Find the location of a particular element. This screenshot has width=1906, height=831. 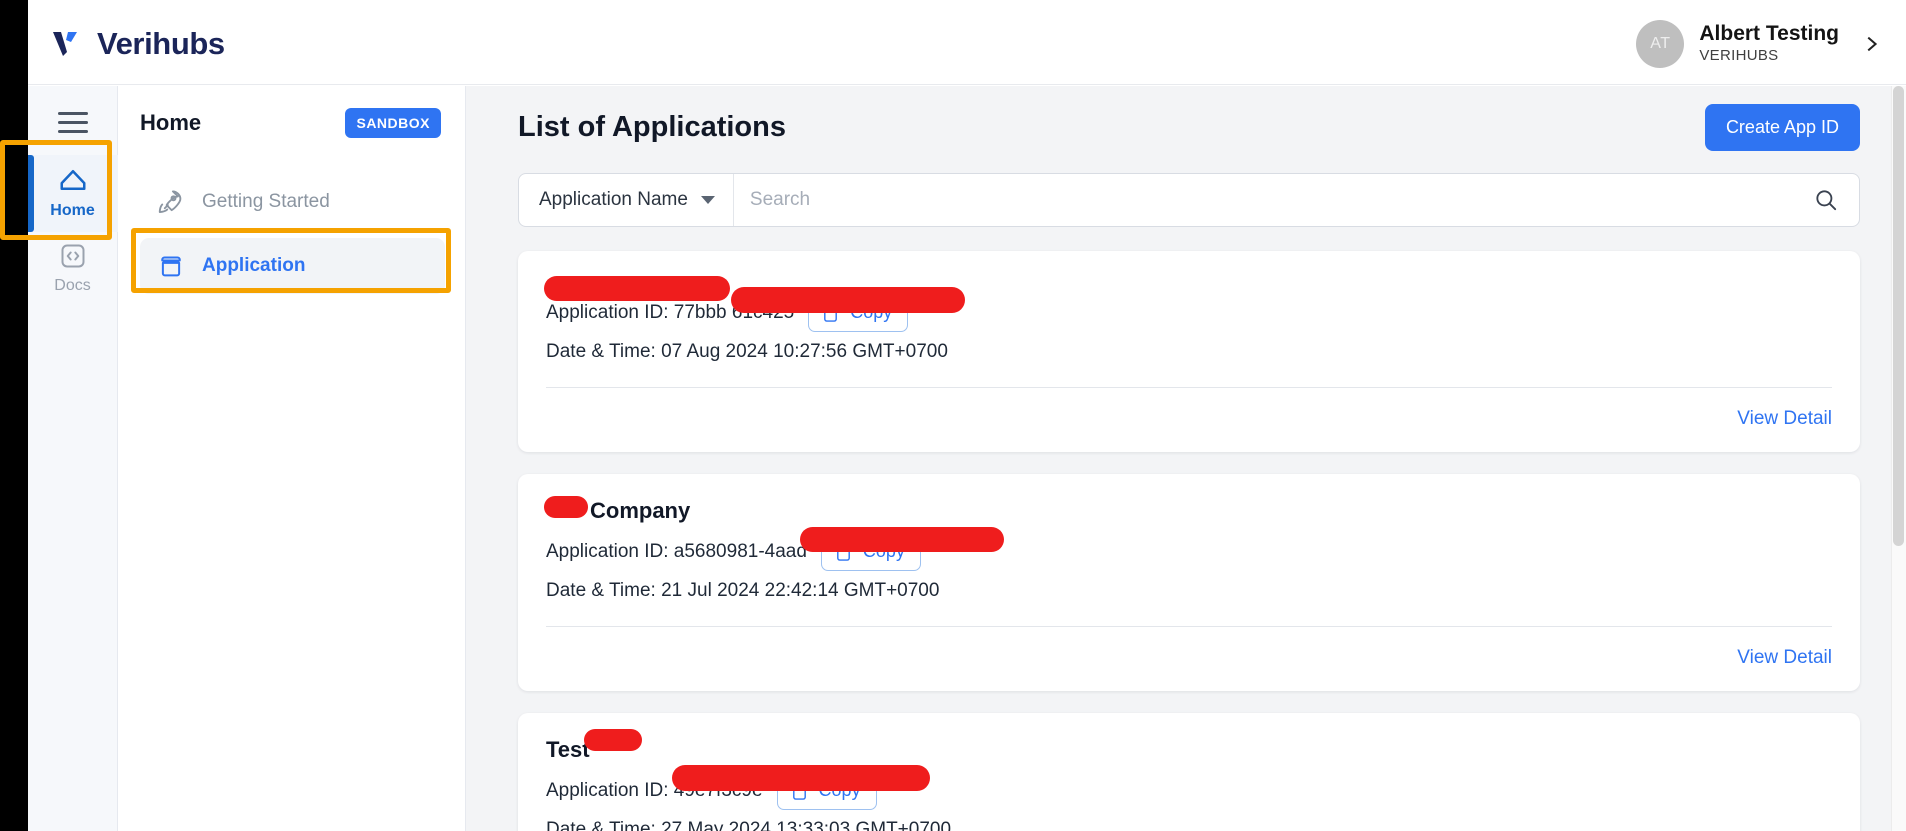

vertical-scrollbar is located at coordinates (1898, 458).